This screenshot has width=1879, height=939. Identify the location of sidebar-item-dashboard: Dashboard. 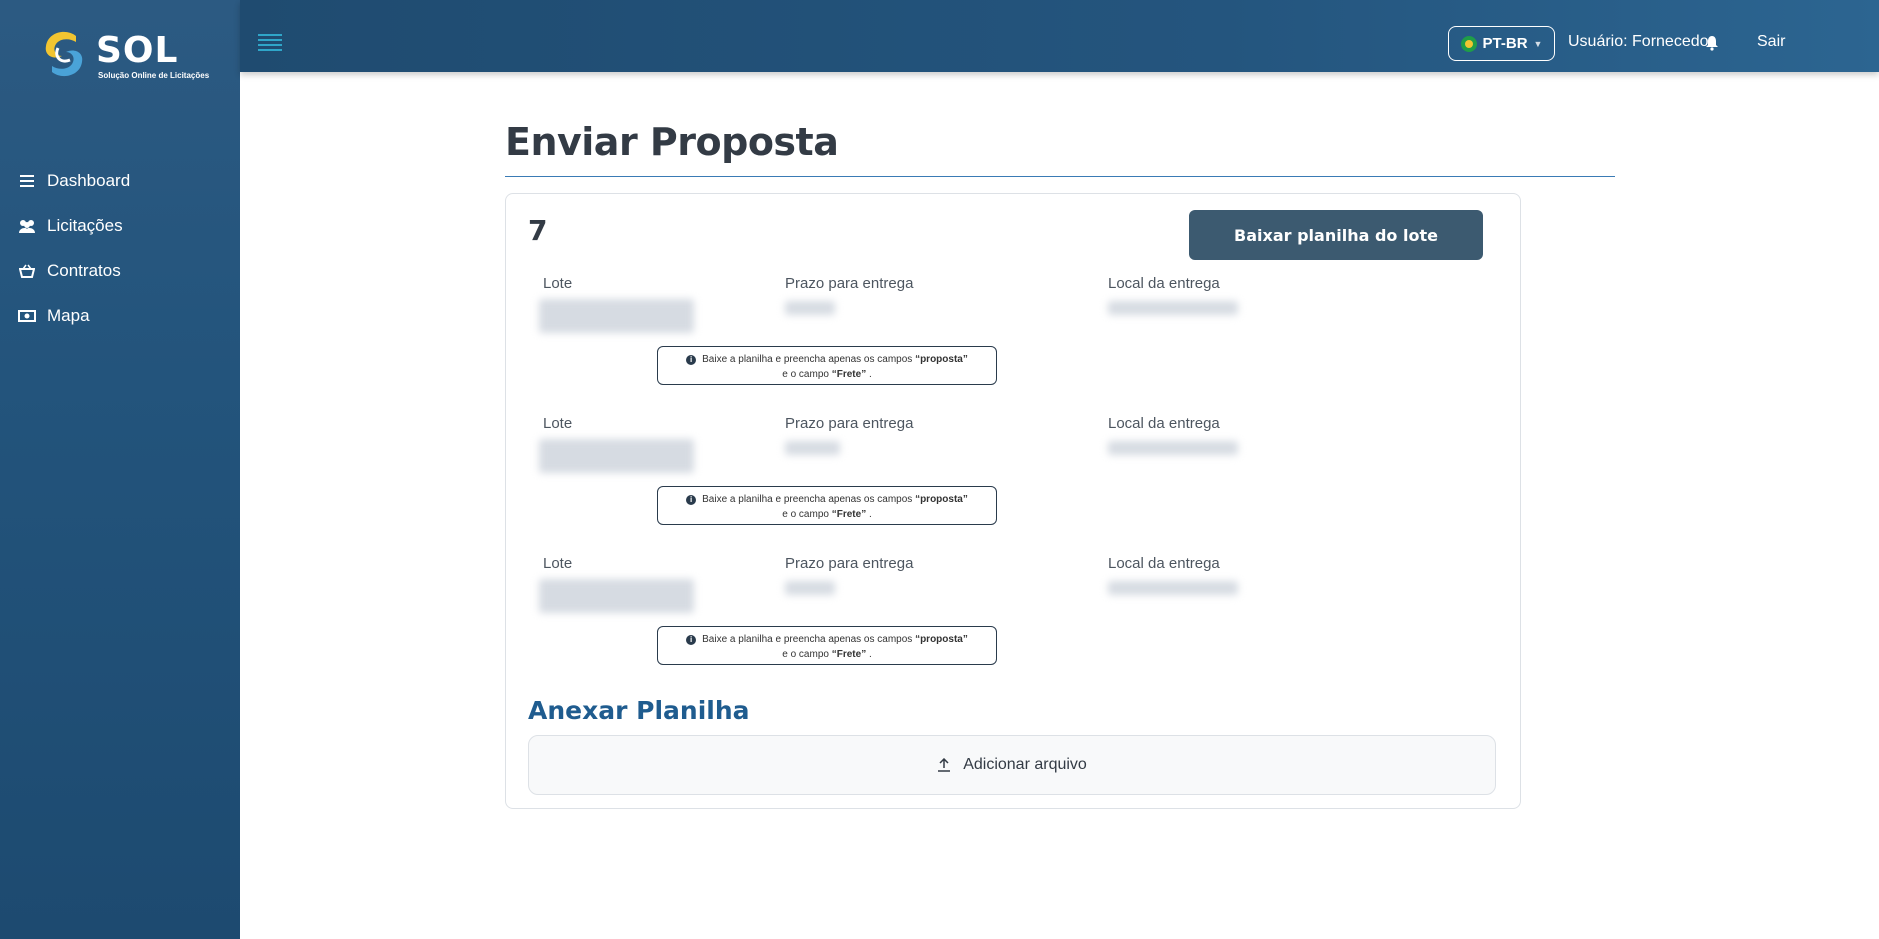
(120, 180).